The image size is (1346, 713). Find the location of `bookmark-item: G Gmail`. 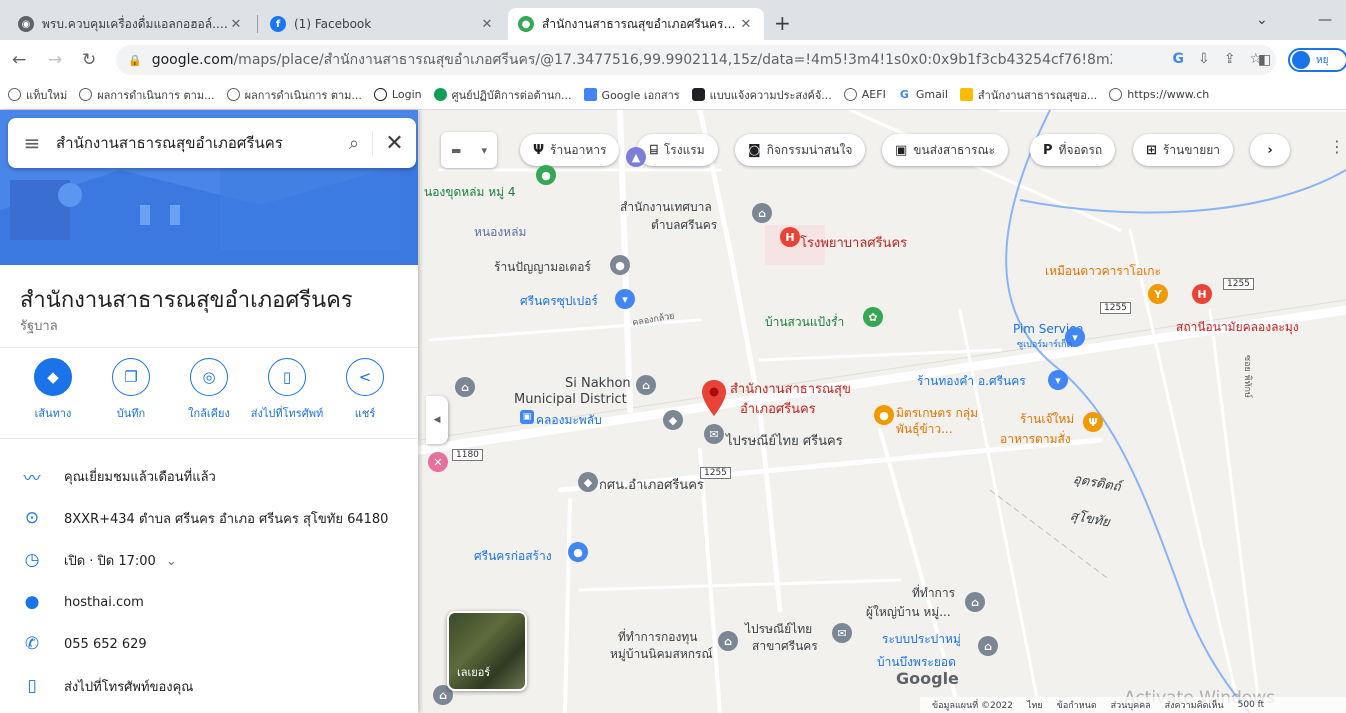

bookmark-item: G Gmail is located at coordinates (923, 94).